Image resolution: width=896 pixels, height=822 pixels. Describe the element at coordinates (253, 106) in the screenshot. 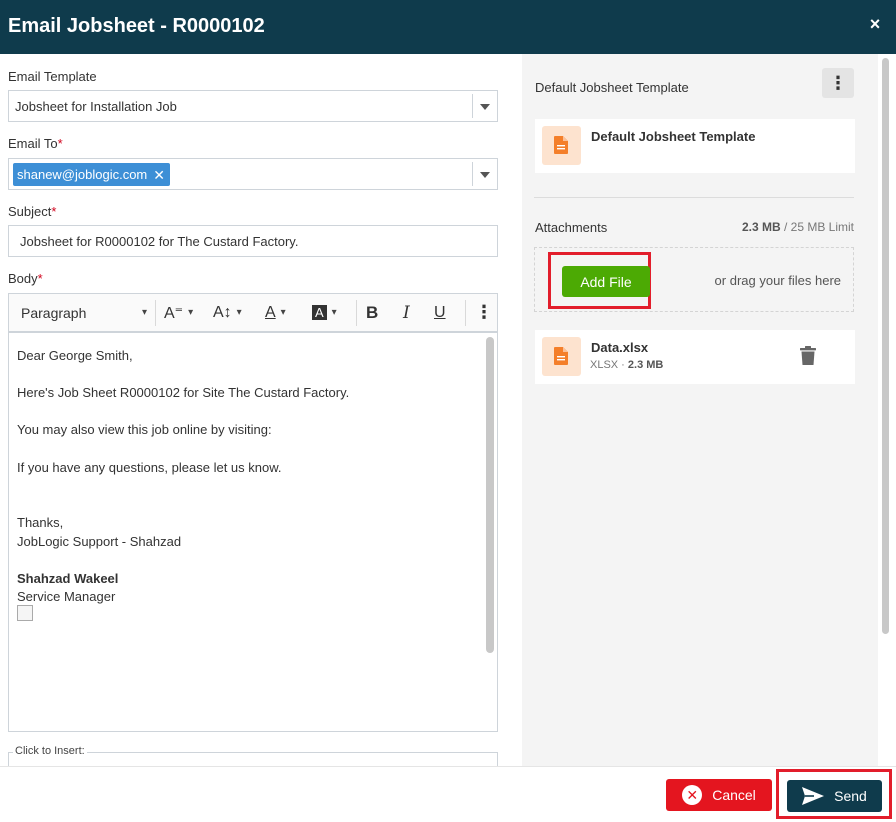

I see `email-template-select: Jobsheet for Installation Job` at that location.